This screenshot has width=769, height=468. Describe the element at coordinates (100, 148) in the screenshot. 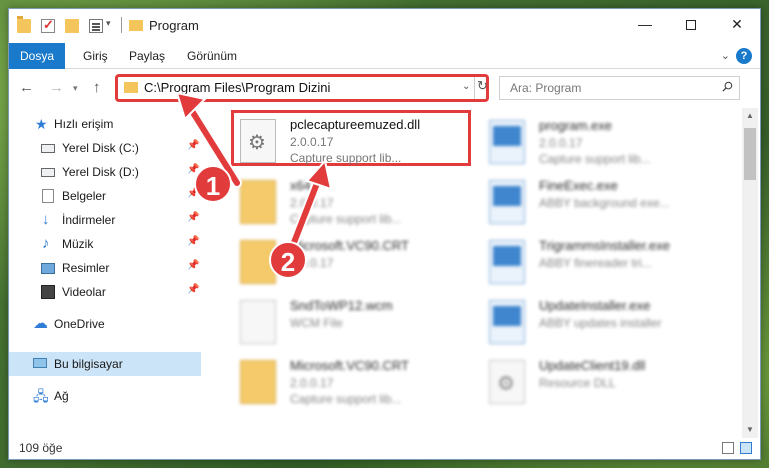

I see `sidebar-item-label: Yerel Disk (C:)` at that location.